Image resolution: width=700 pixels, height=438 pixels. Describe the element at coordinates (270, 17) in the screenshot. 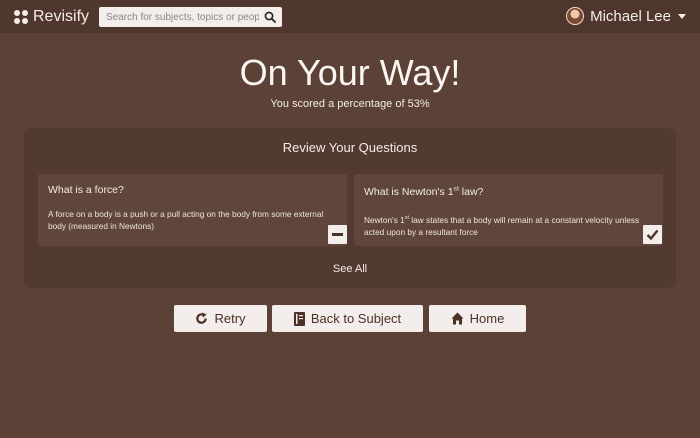

I see `search-icon` at that location.